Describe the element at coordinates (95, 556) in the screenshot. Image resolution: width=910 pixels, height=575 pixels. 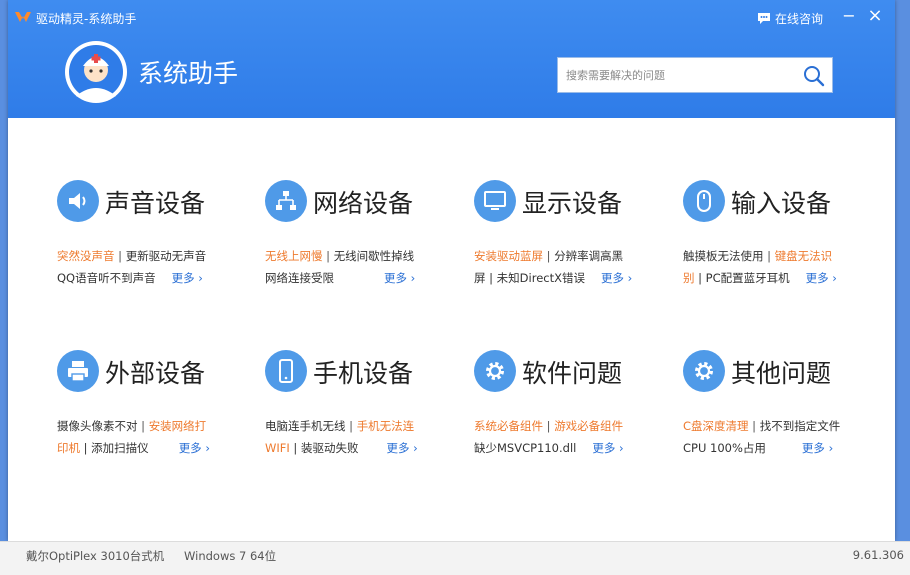
I see `computer-model: 戴尔OptiPlex 3010台式机` at that location.